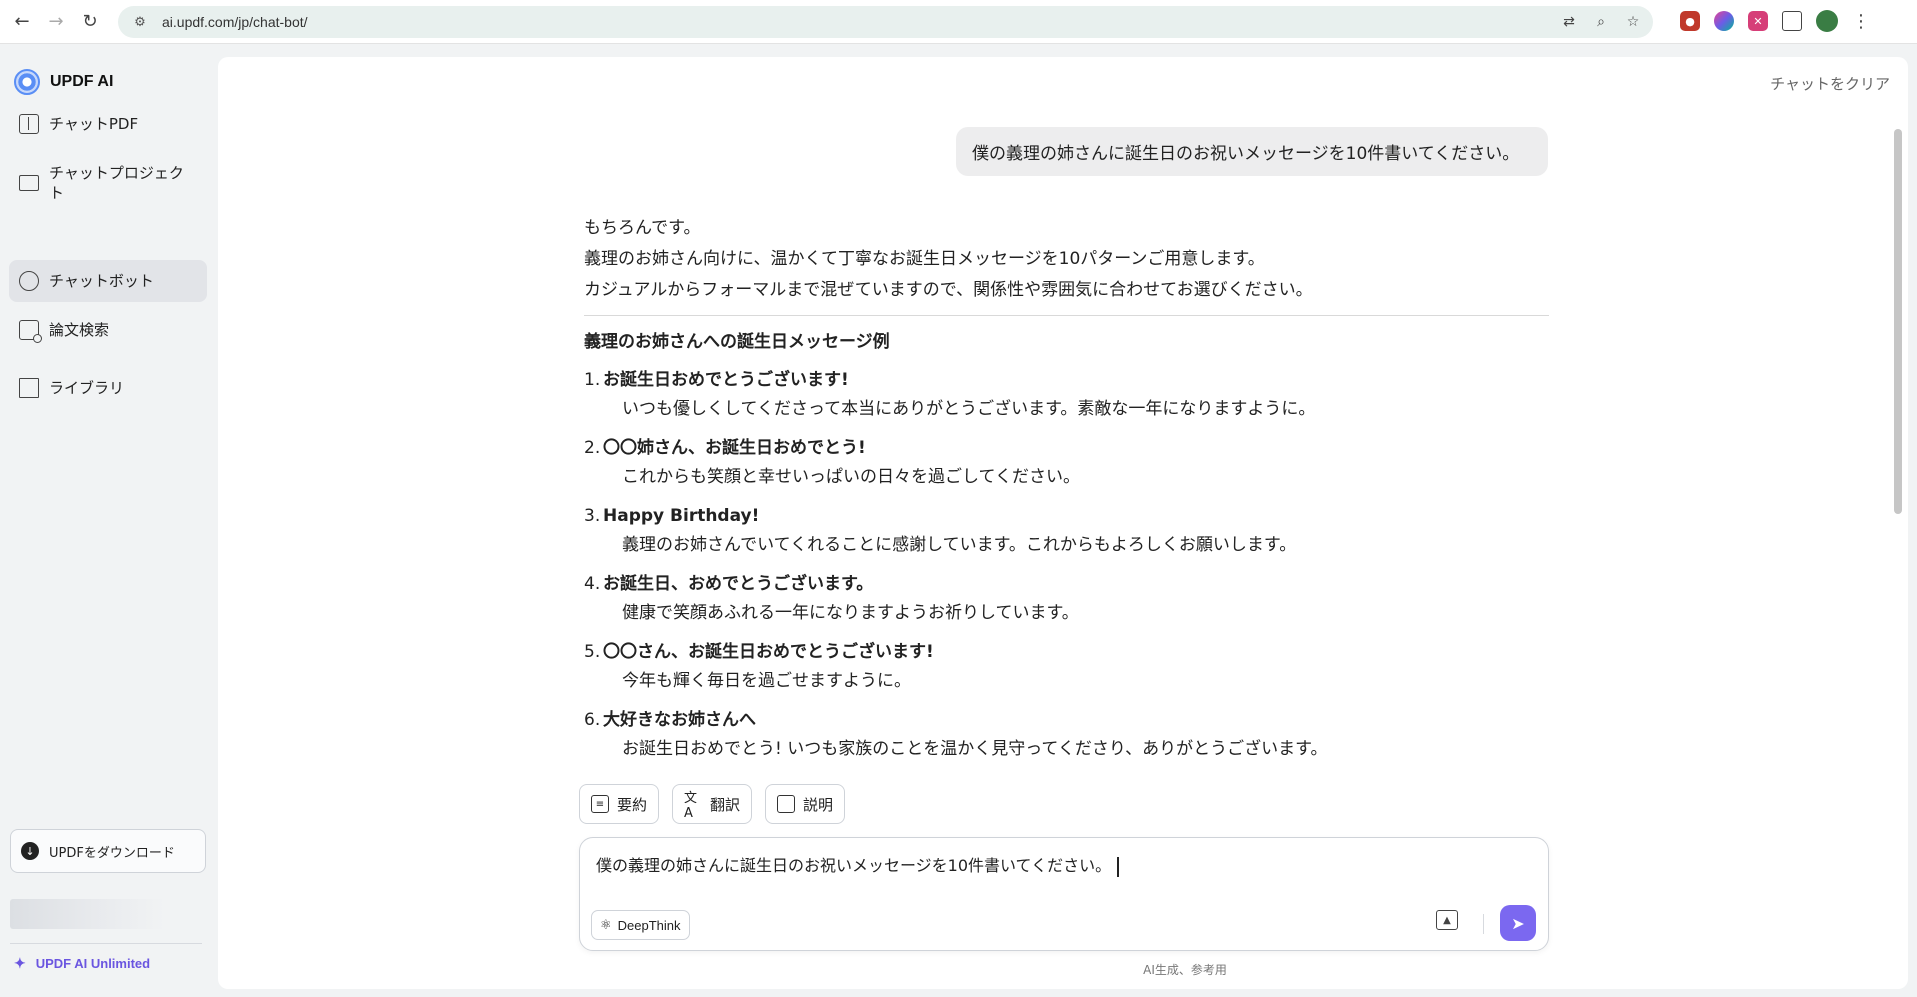  I want to click on send-icon: ➤, so click(1518, 923).